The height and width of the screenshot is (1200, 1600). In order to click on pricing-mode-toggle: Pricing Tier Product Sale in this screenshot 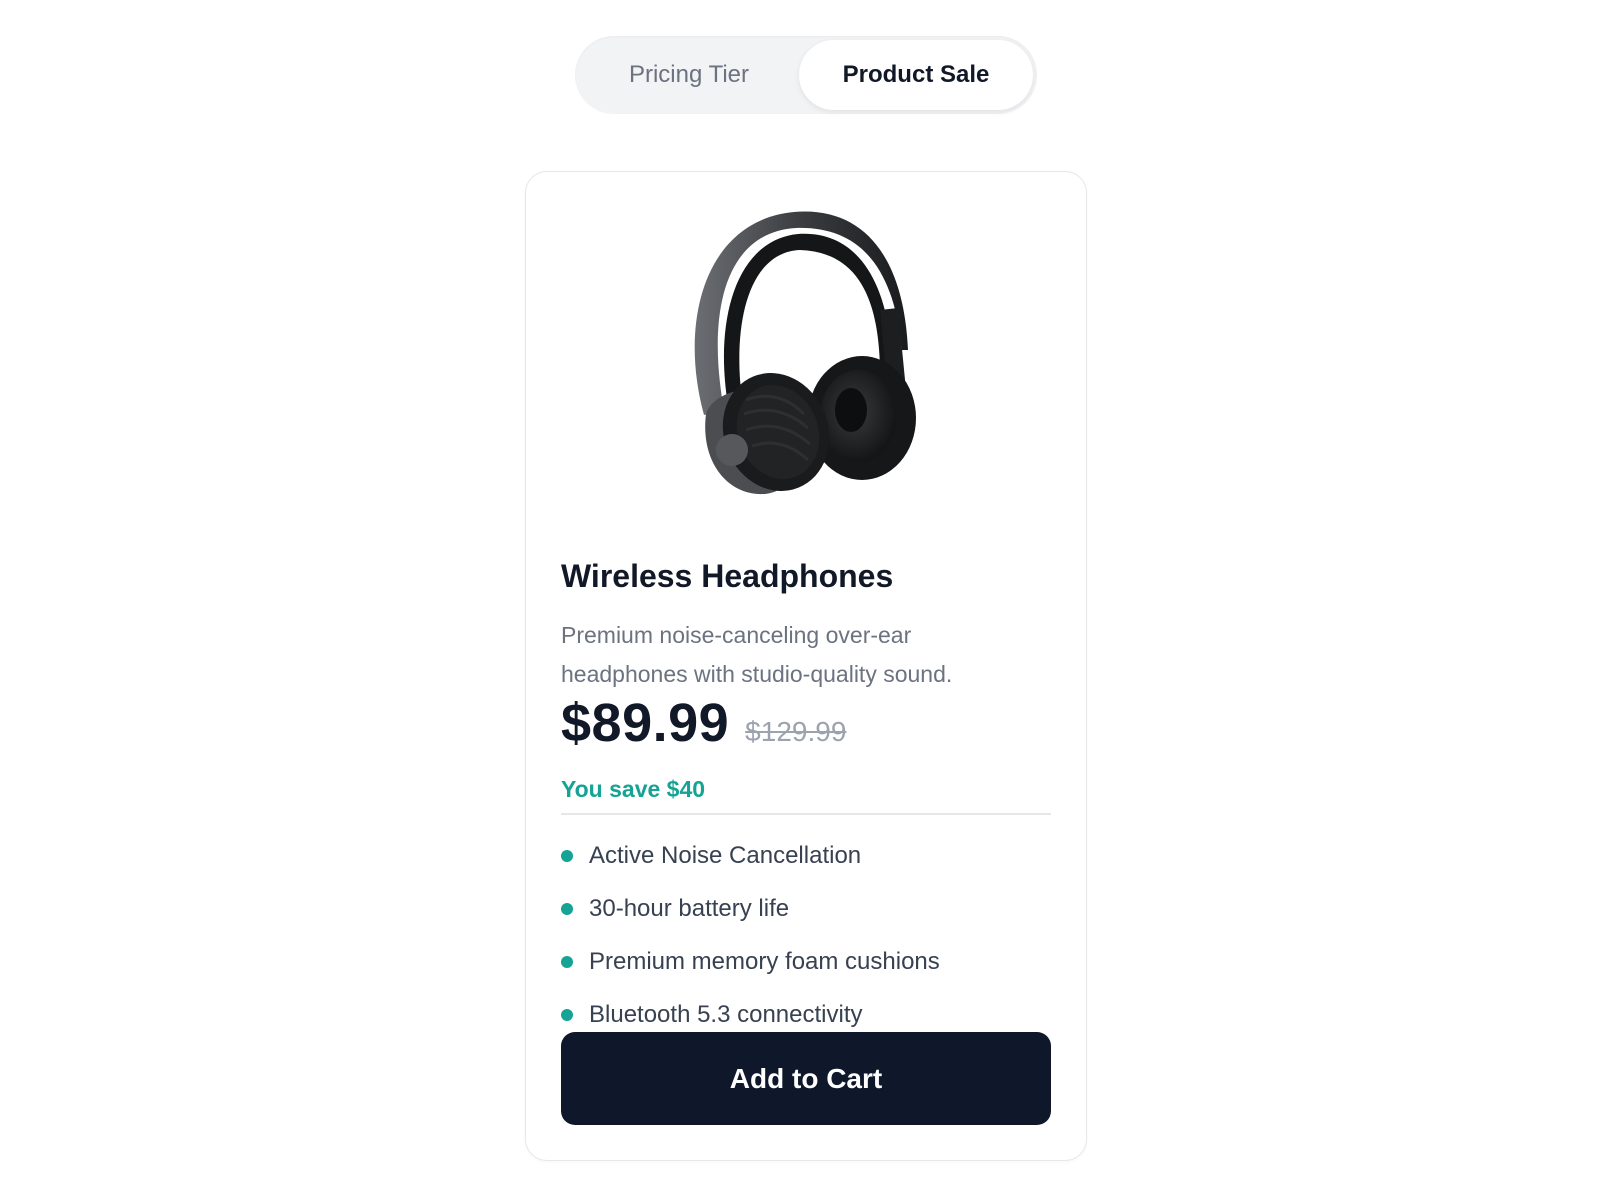, I will do `click(806, 75)`.